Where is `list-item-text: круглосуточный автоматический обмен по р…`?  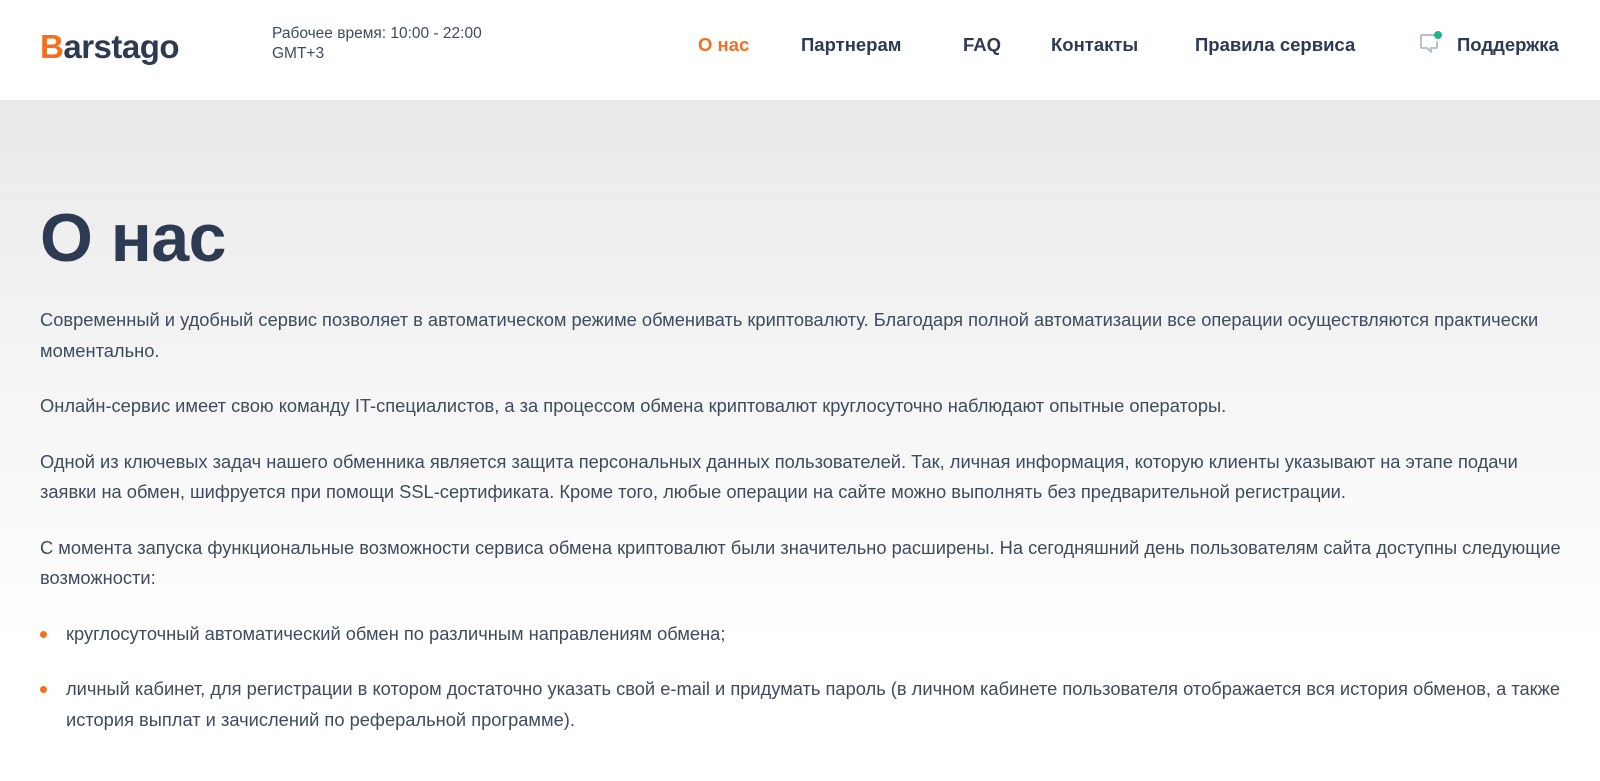
list-item-text: круглосуточный автоматический обмен по р… is located at coordinates (396, 633).